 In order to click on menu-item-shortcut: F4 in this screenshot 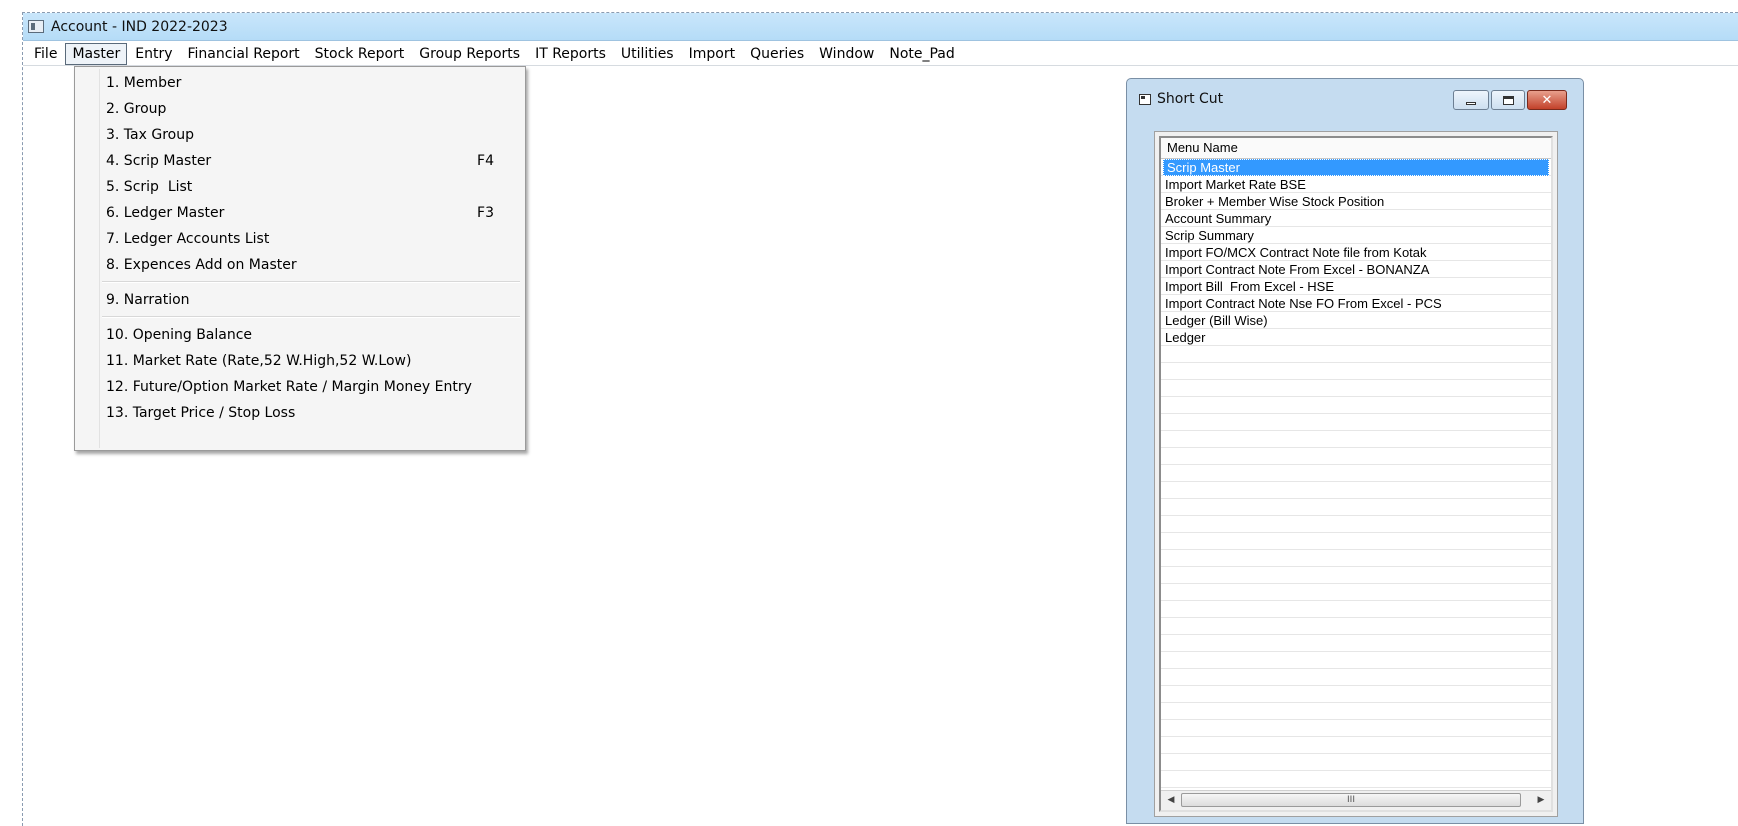, I will do `click(485, 161)`.